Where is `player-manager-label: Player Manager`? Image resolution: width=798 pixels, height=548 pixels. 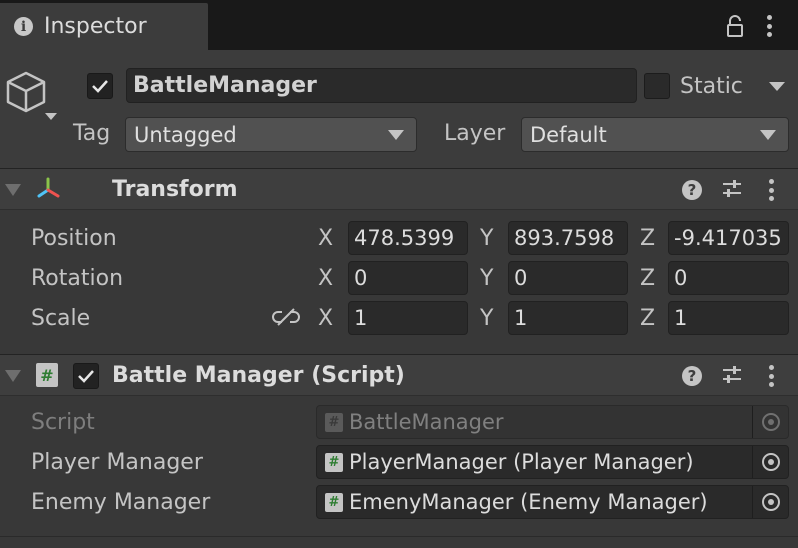 player-manager-label: Player Manager is located at coordinates (117, 462).